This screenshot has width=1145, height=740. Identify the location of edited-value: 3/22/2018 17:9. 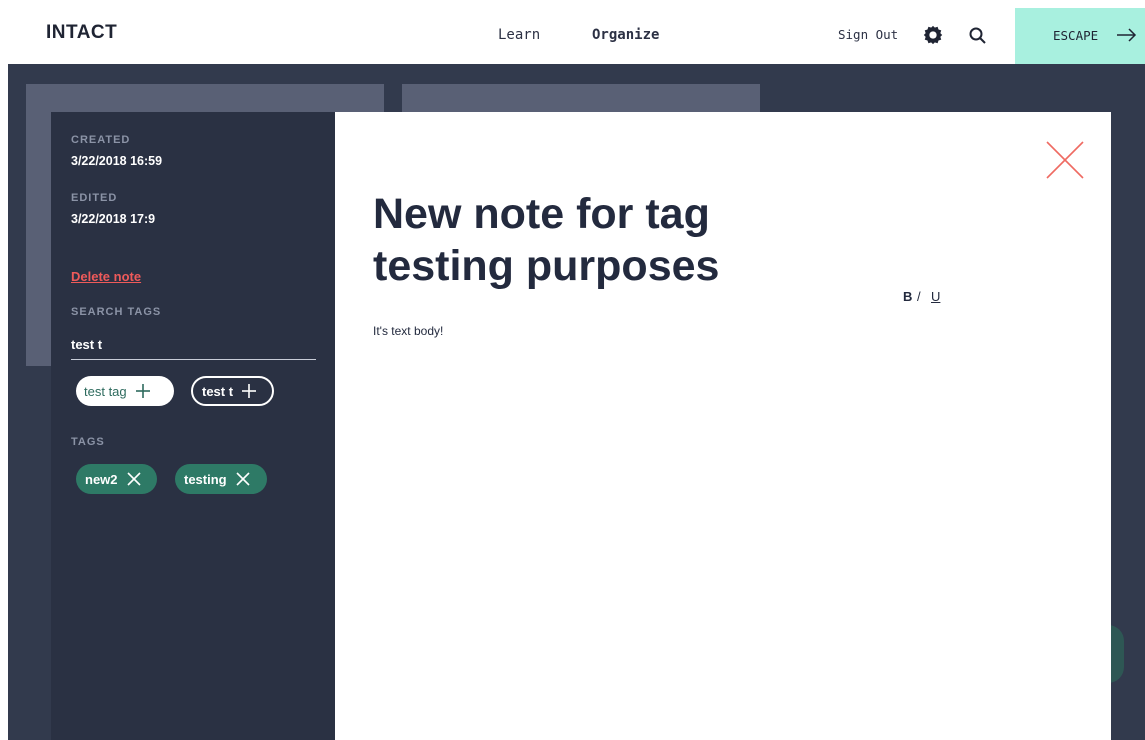
(113, 219).